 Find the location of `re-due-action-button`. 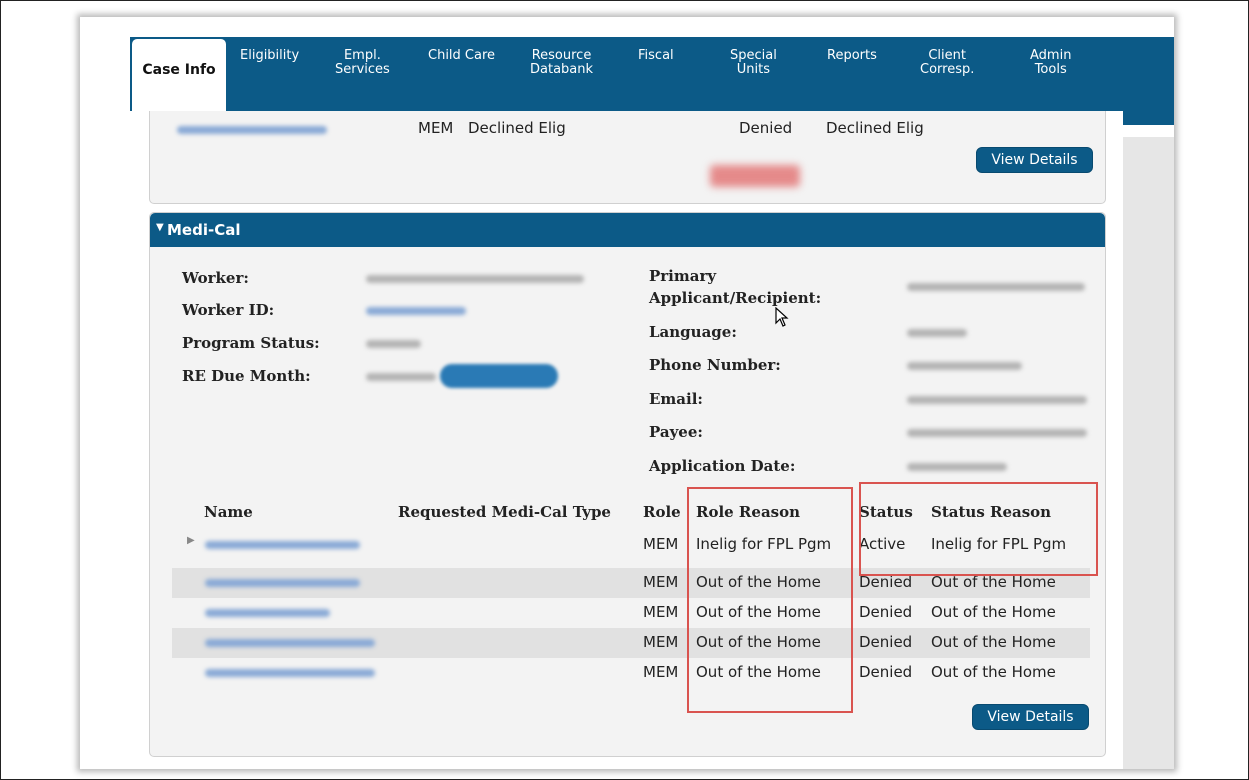

re-due-action-button is located at coordinates (499, 376).